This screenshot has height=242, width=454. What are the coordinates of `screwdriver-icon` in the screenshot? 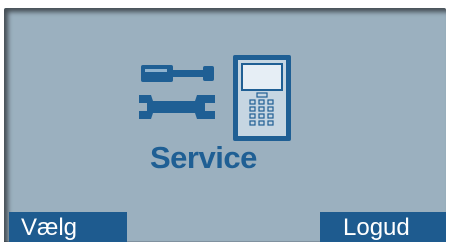 It's located at (177, 73).